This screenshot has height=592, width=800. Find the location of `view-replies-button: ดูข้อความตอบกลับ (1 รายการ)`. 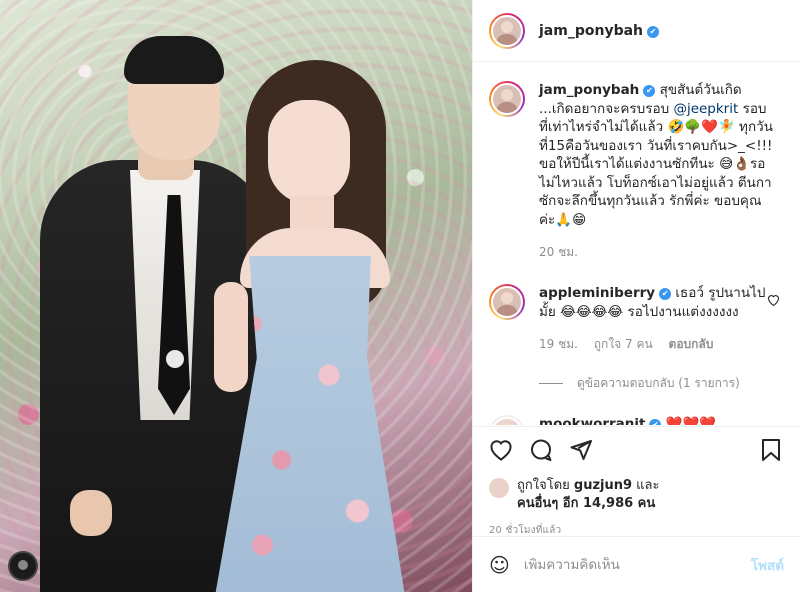

view-replies-button: ดูข้อความตอบกลับ (1 รายการ) is located at coordinates (661, 383).